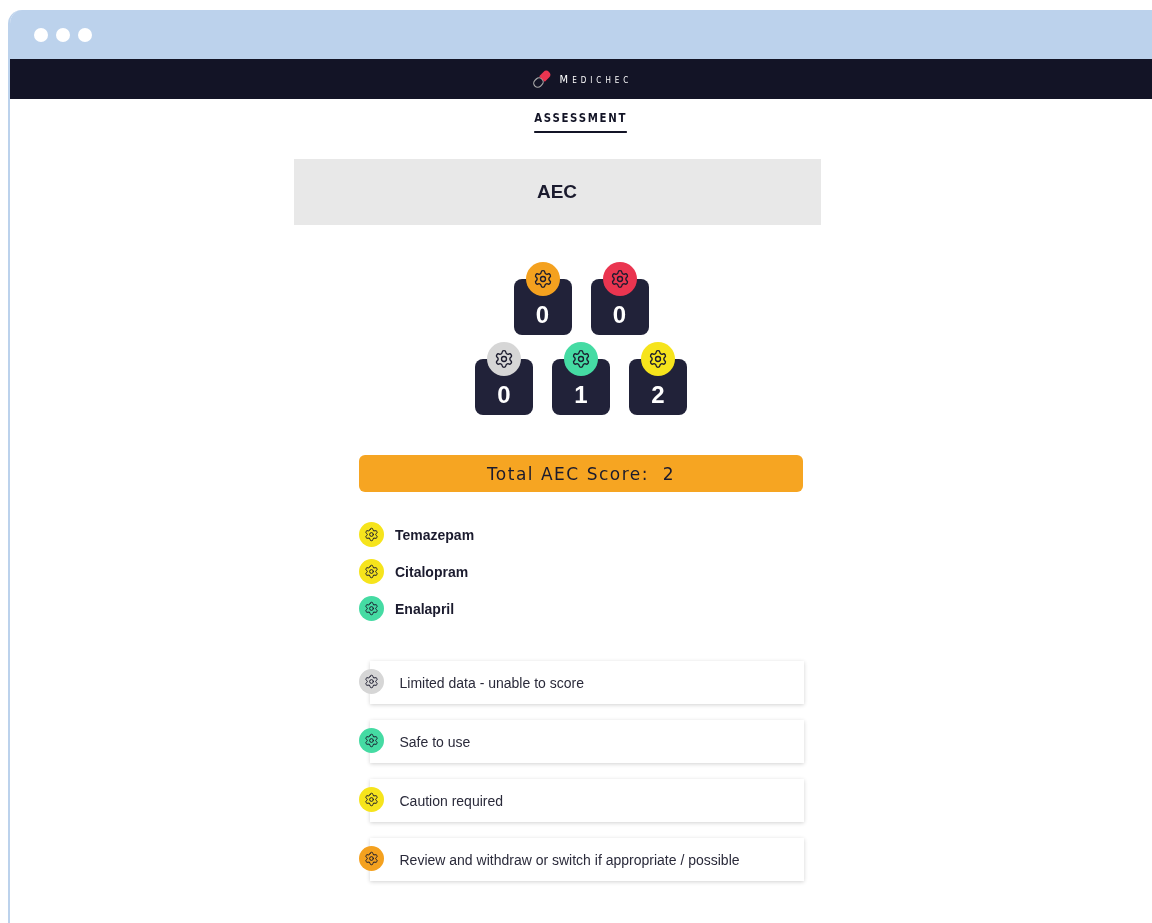 The image size is (1152, 923). What do you see at coordinates (581, 122) in the screenshot?
I see `assessment-tab: ASSESSMENT` at bounding box center [581, 122].